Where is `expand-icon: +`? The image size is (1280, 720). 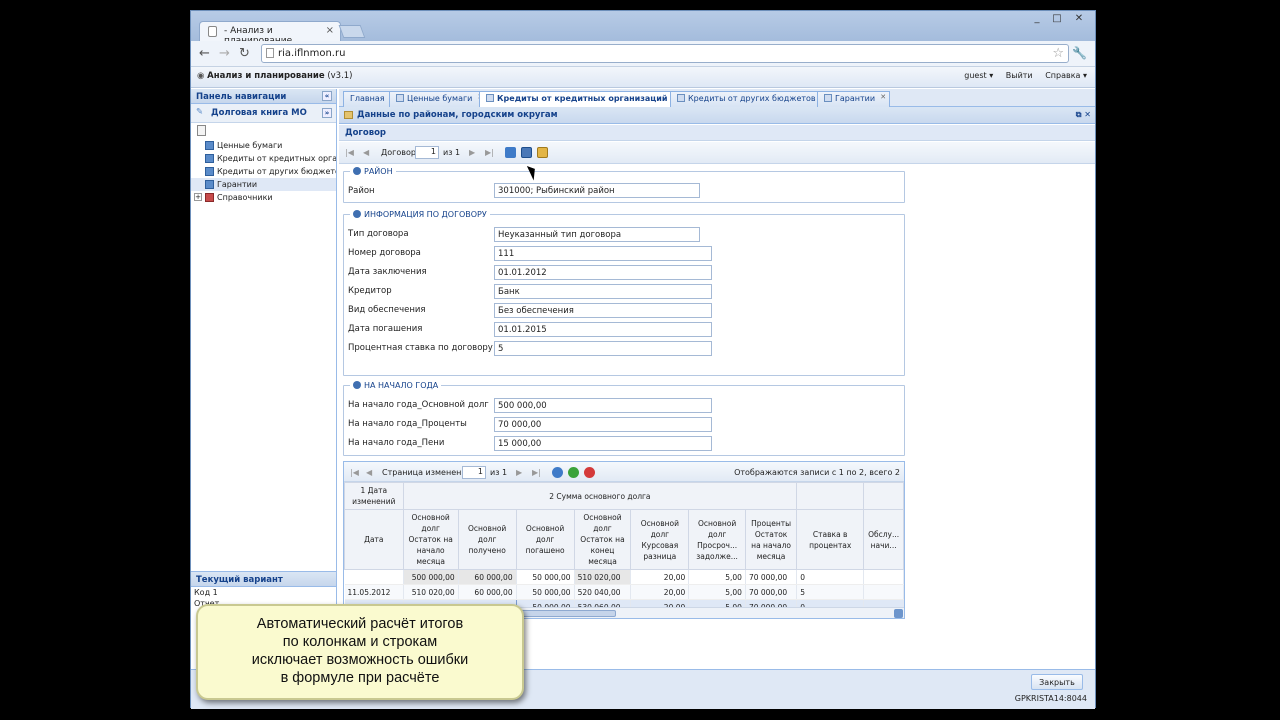
expand-icon: + is located at coordinates (198, 197).